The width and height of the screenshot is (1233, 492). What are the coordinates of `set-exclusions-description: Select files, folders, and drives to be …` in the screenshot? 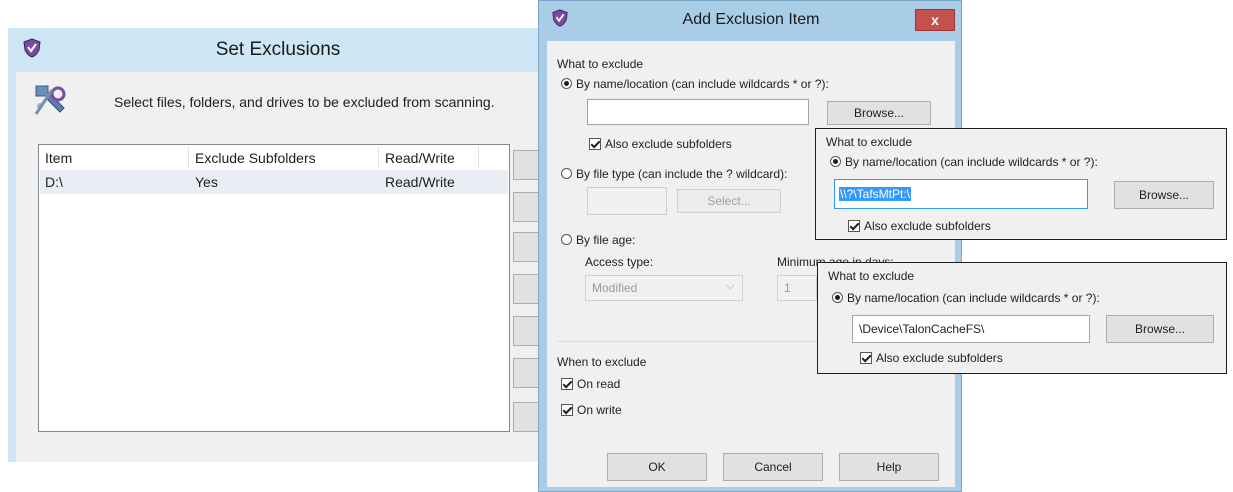 It's located at (304, 102).